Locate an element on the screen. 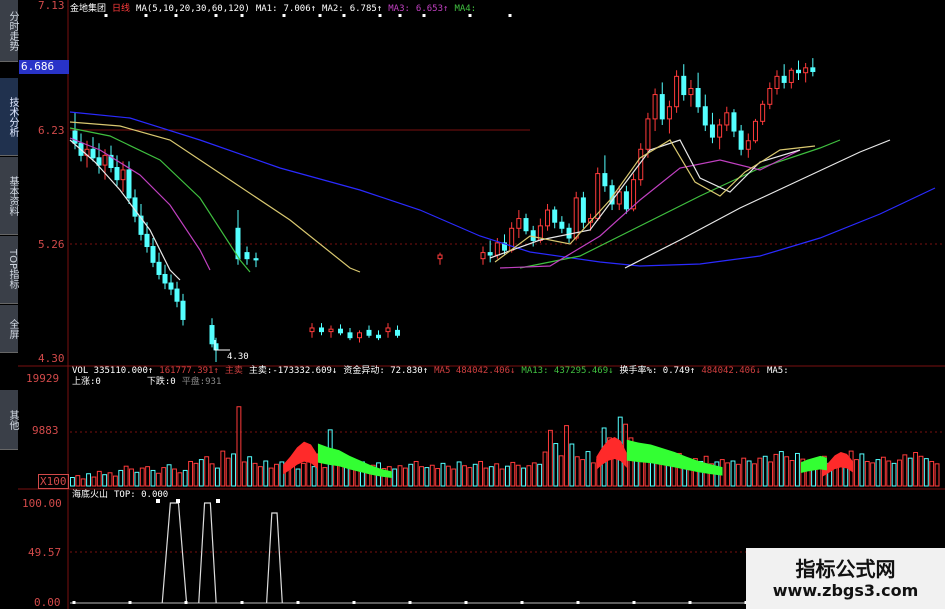 The height and width of the screenshot is (609, 945). tab-fullscreen: 全屏 is located at coordinates (9, 329).